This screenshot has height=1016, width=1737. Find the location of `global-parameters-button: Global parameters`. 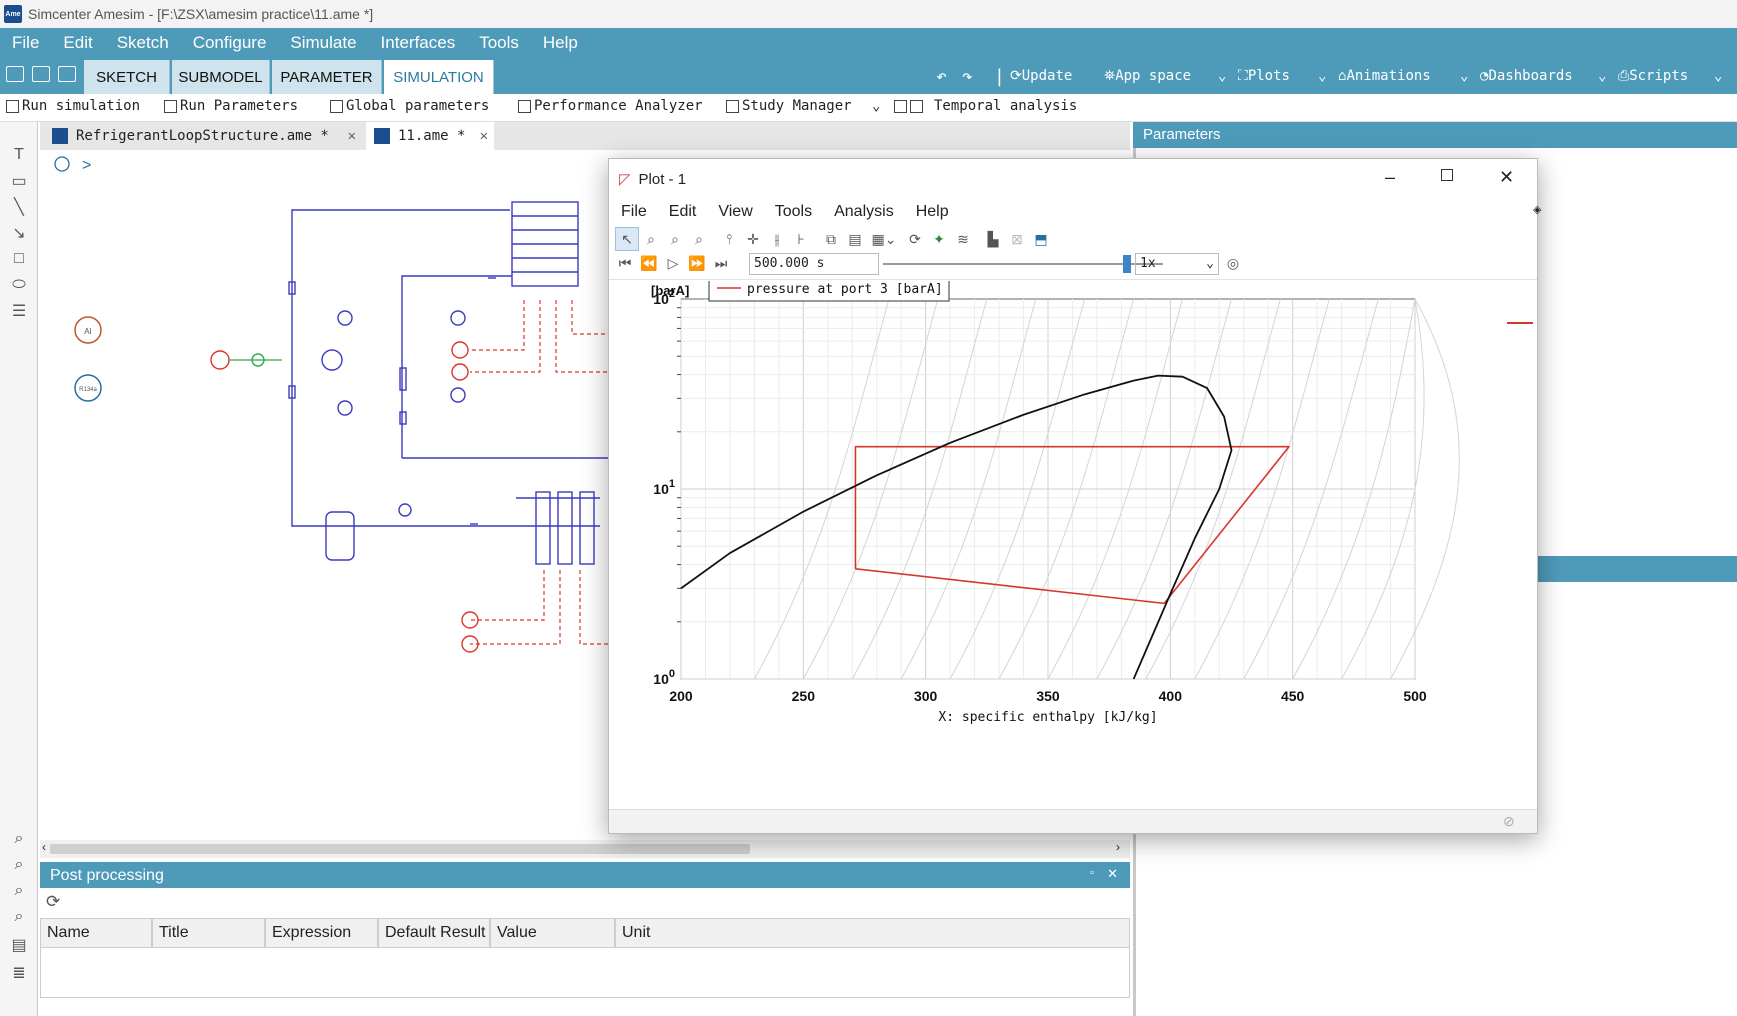

global-parameters-button: Global parameters is located at coordinates (409, 106).